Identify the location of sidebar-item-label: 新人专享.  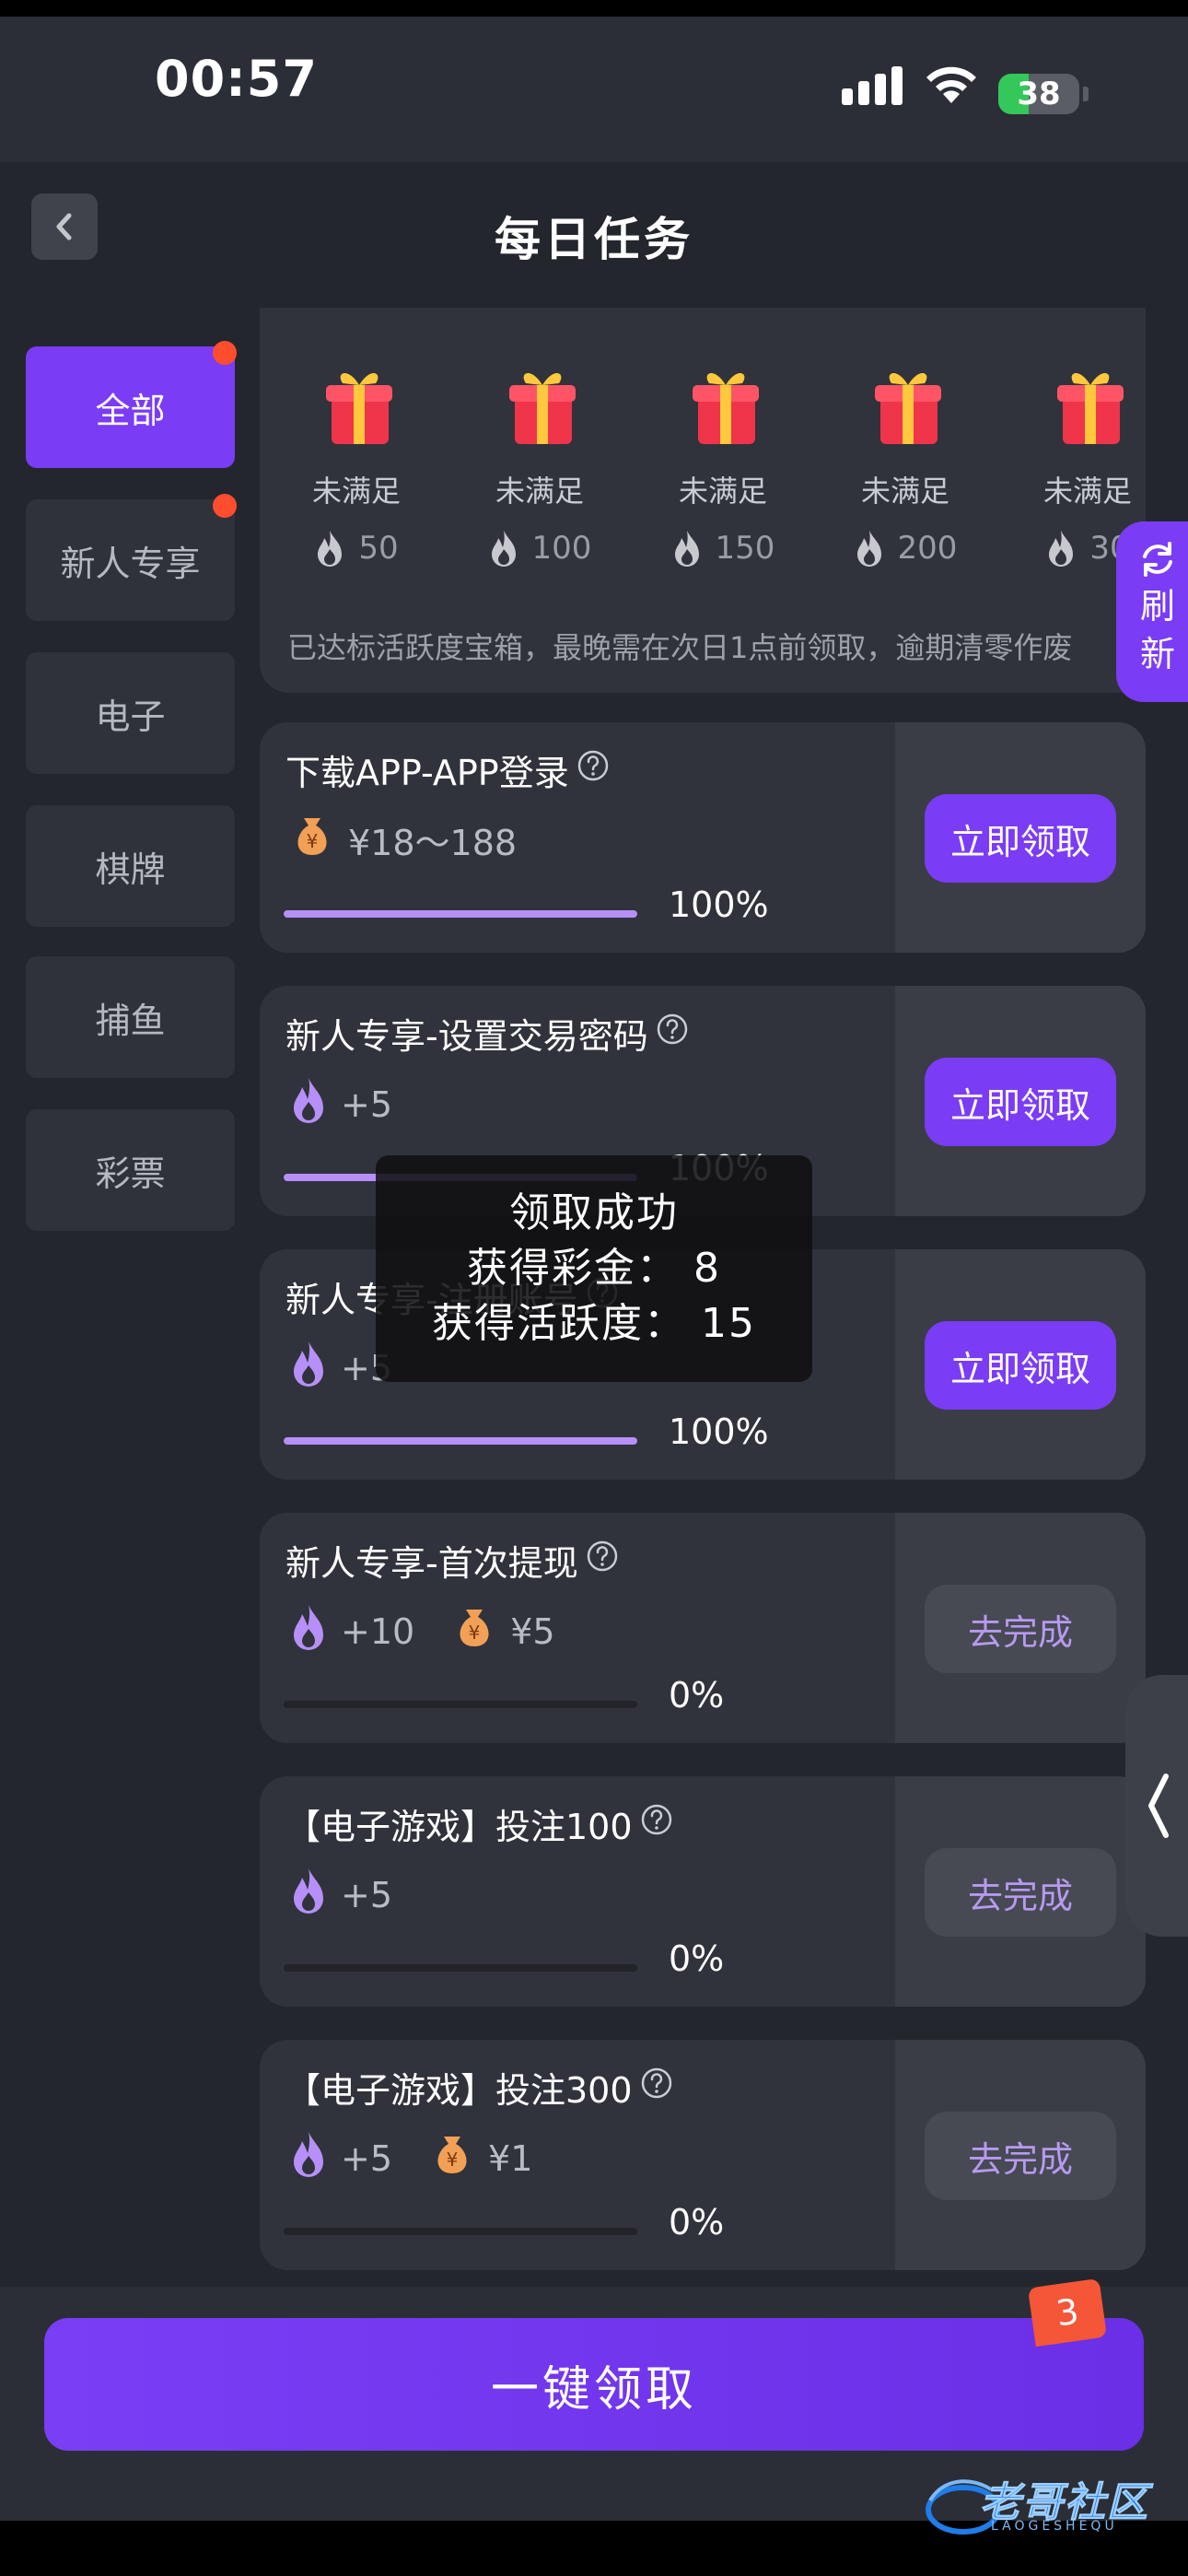
(130, 563).